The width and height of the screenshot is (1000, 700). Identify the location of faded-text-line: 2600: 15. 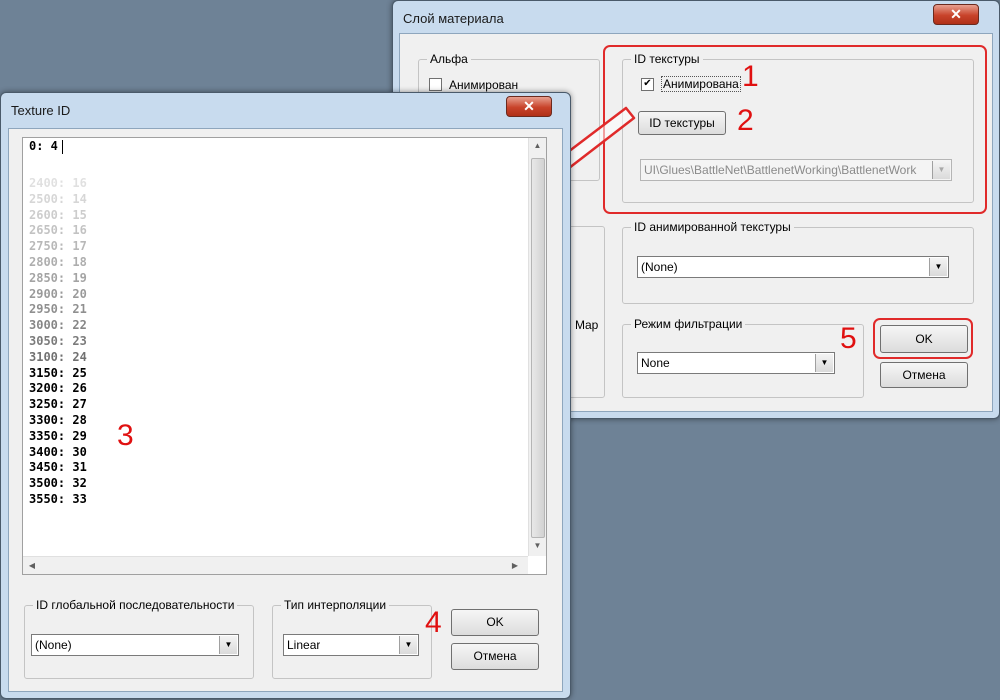
(58, 214).